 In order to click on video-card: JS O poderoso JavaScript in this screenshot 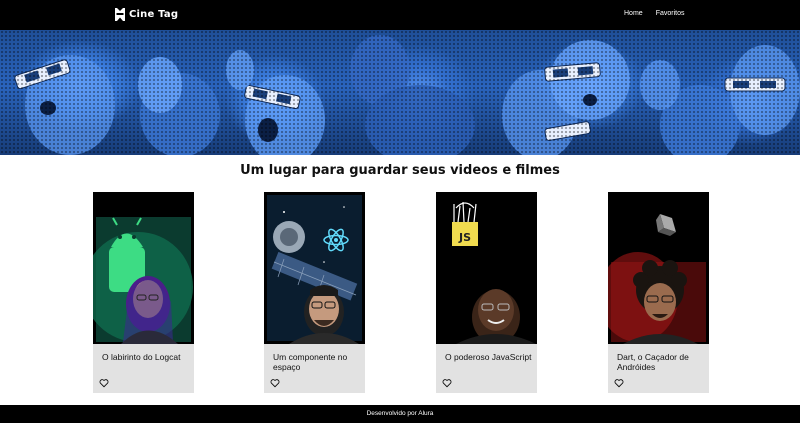, I will do `click(486, 292)`.